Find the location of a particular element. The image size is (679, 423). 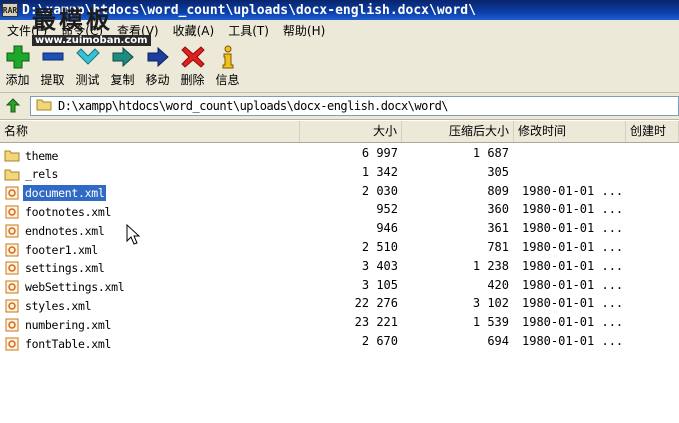

delete-label: 删除 is located at coordinates (192, 80).